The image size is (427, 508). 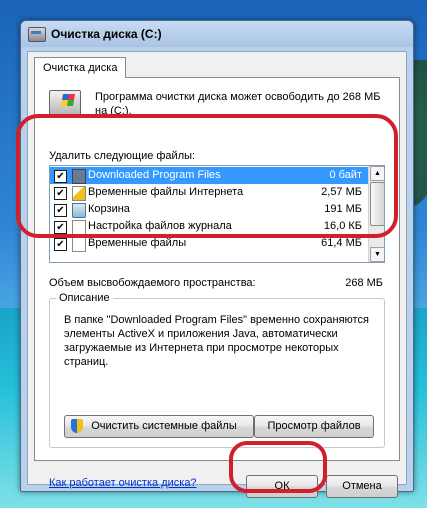 What do you see at coordinates (343, 209) in the screenshot?
I see `file-size: 191 МБ` at bounding box center [343, 209].